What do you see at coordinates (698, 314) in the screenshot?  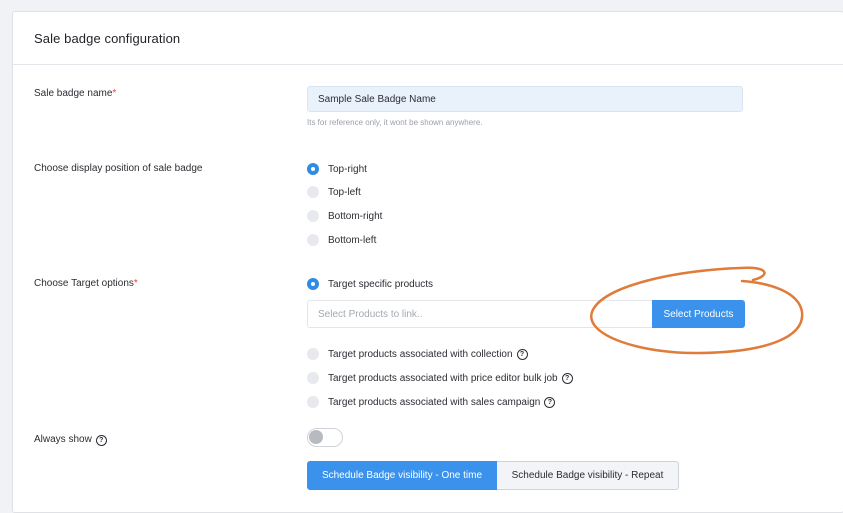 I see `select-products-button: Select Products` at bounding box center [698, 314].